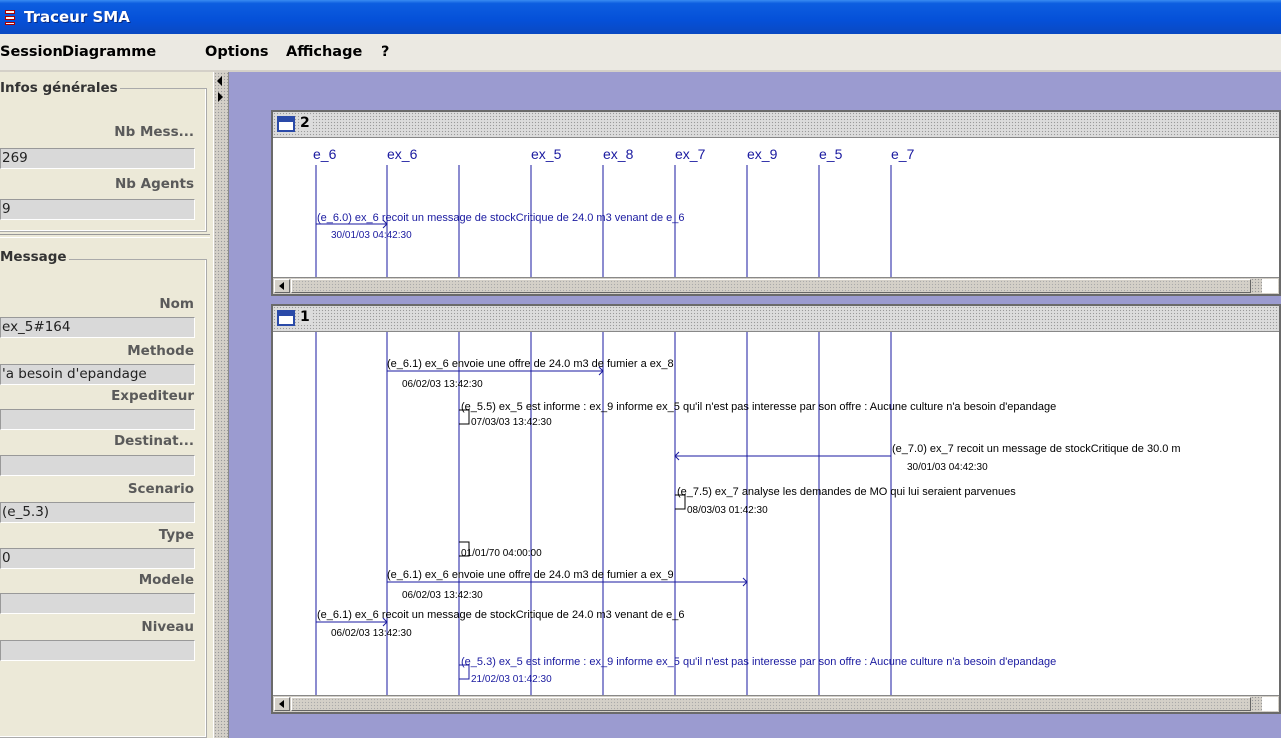 The height and width of the screenshot is (738, 1281). Describe the element at coordinates (762, 154) in the screenshot. I see `agent-label-ex_9: ex_9` at that location.